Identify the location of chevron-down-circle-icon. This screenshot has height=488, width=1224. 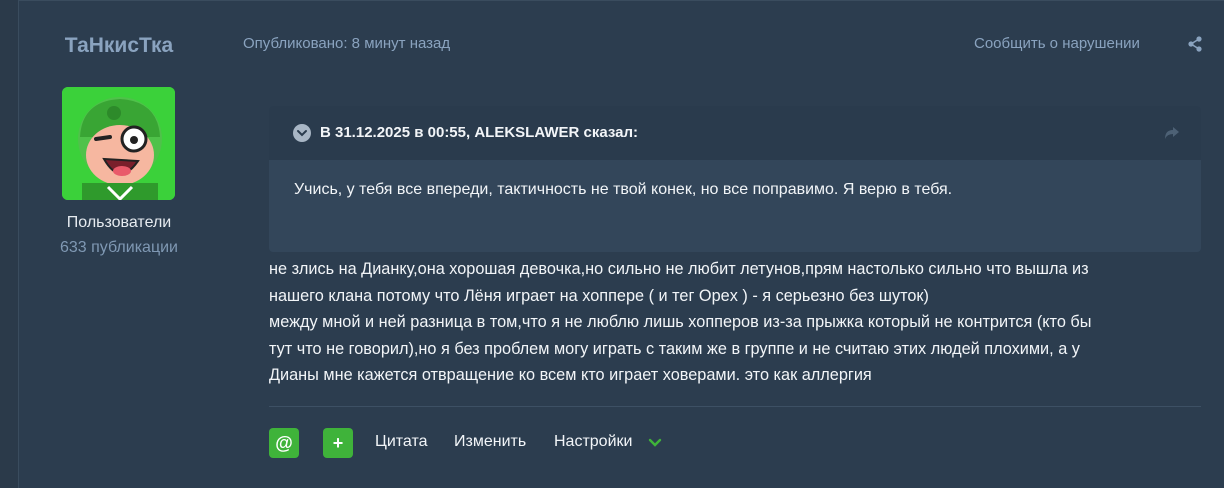
(302, 133).